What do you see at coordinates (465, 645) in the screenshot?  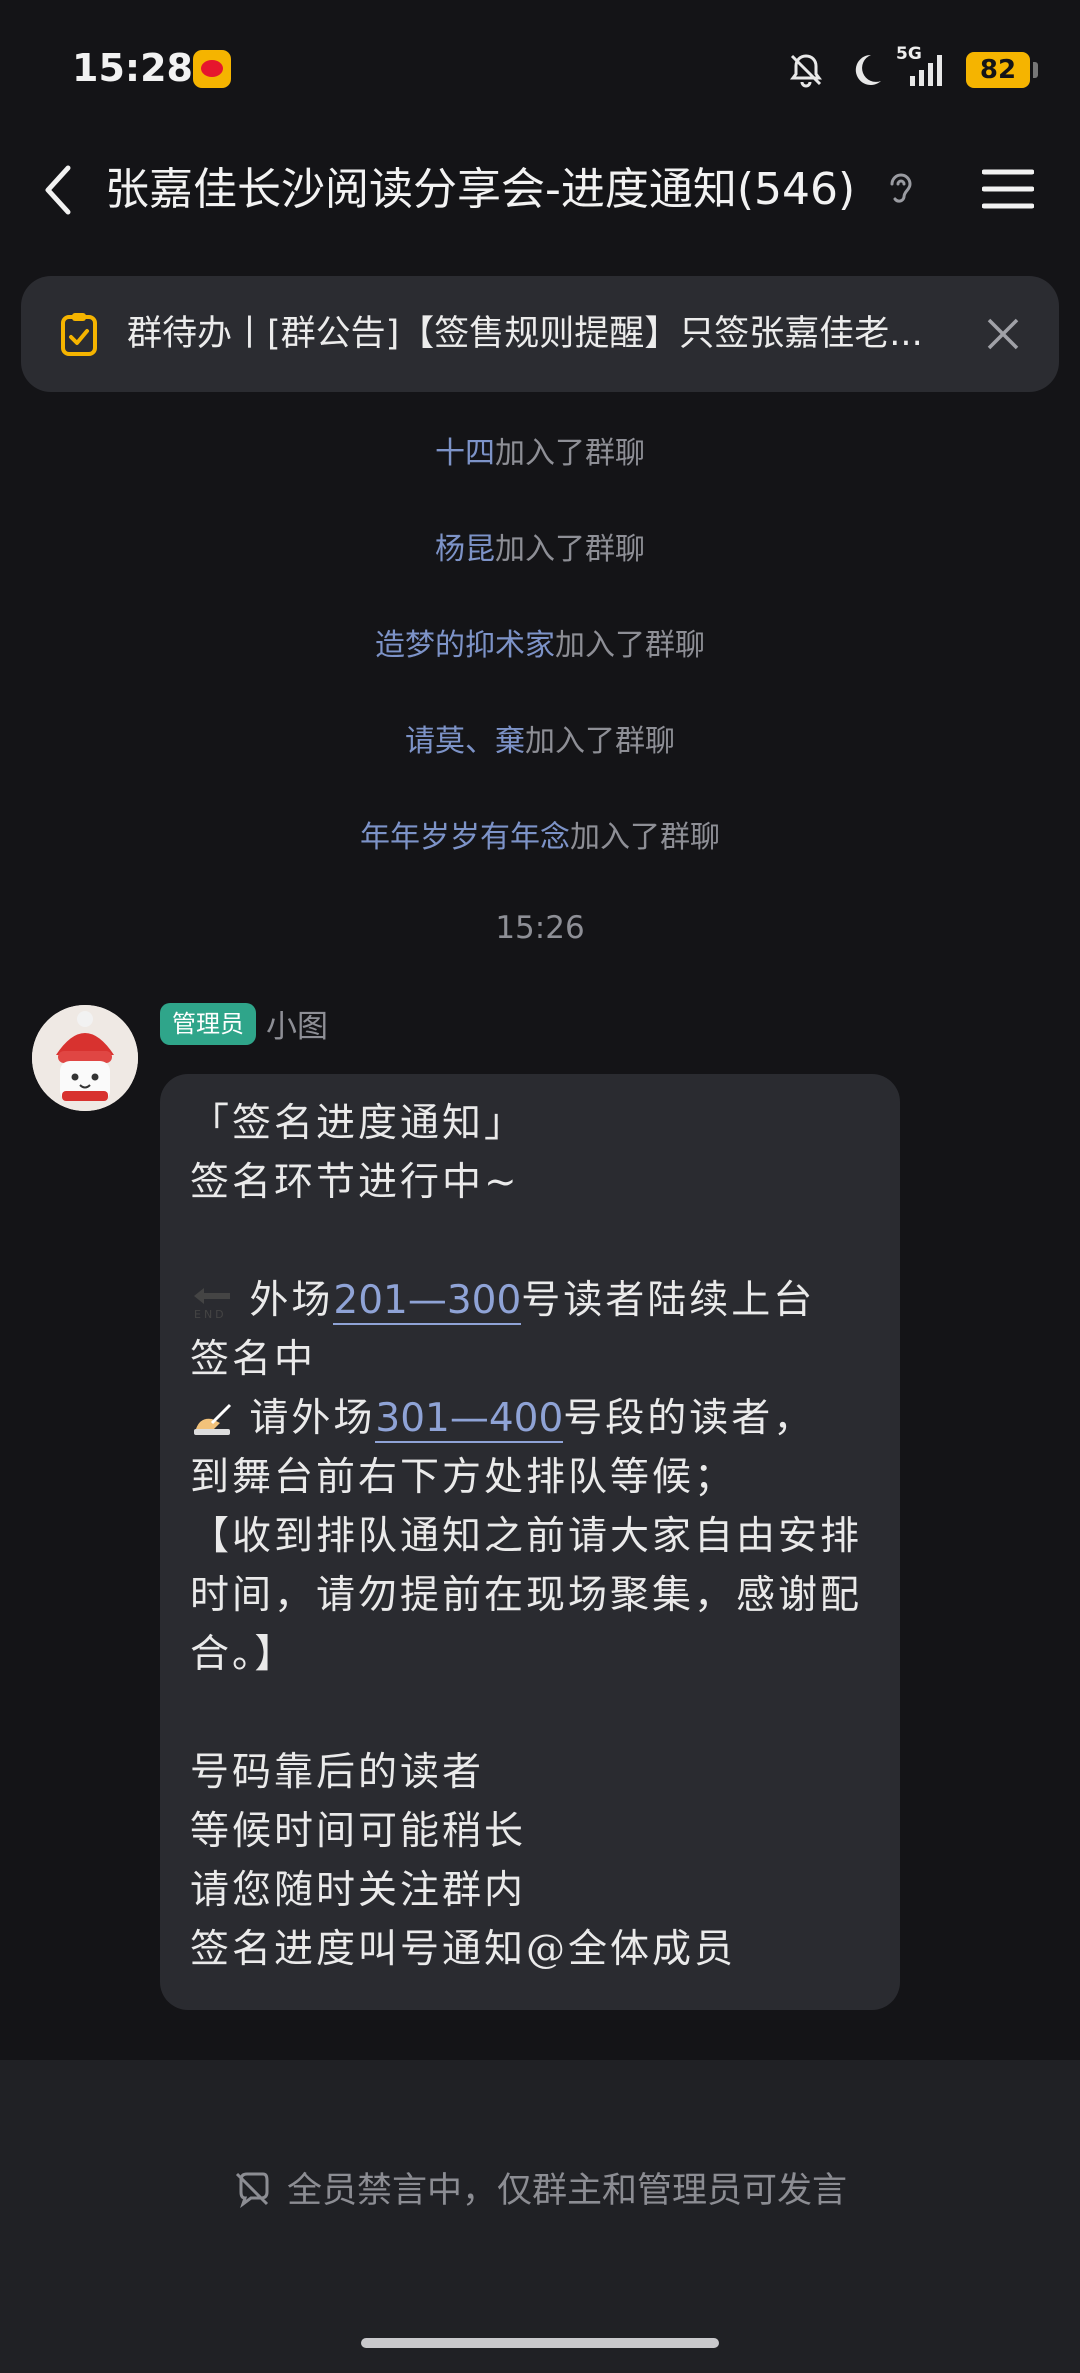 I see `member-name: 造梦的抑术家` at bounding box center [465, 645].